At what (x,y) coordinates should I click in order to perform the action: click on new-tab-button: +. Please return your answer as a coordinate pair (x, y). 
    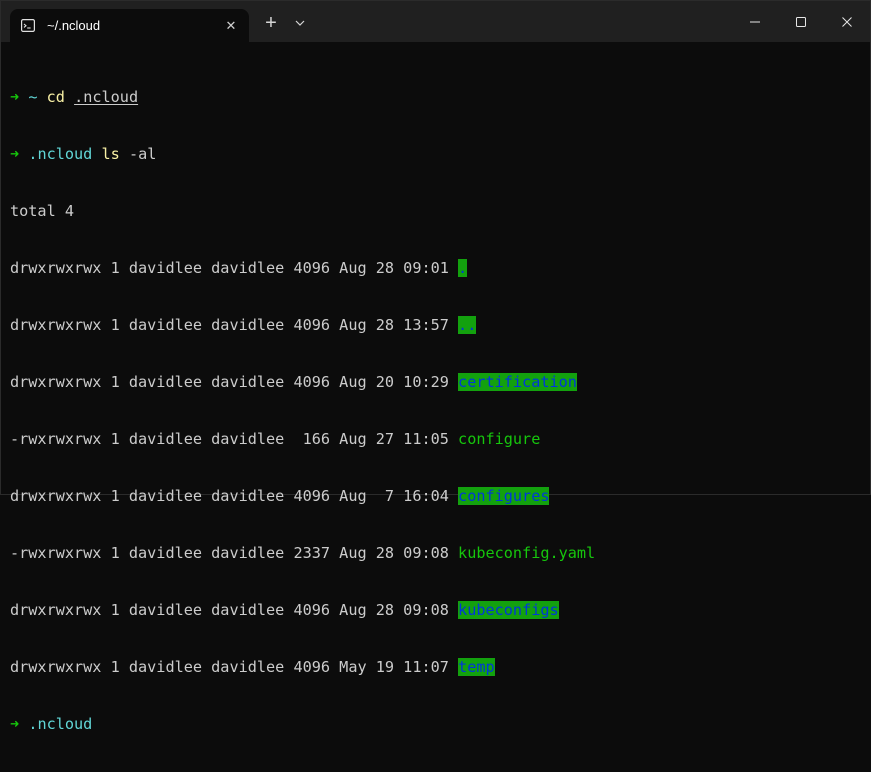
    Looking at the image, I should click on (271, 23).